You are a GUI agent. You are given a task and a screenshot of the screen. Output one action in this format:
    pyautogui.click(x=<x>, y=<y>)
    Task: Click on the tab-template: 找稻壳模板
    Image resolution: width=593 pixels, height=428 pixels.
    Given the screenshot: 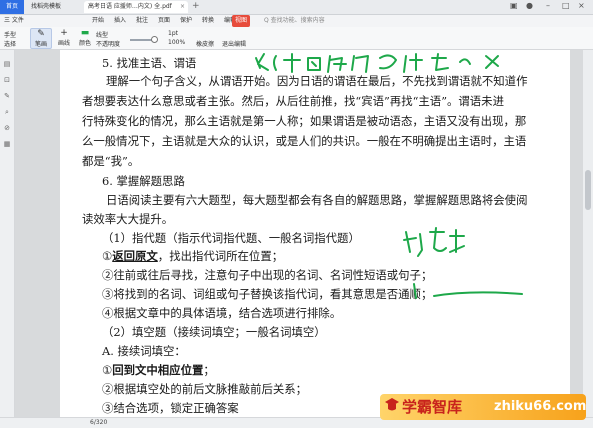 What is the action you would take?
    pyautogui.click(x=55, y=7)
    